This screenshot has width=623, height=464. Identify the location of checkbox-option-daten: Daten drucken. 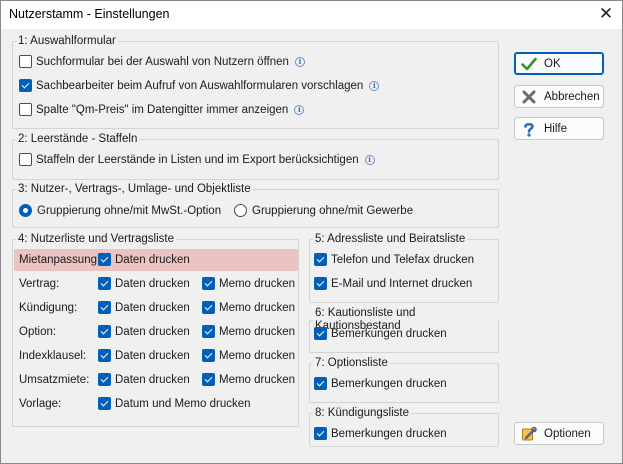
(144, 331).